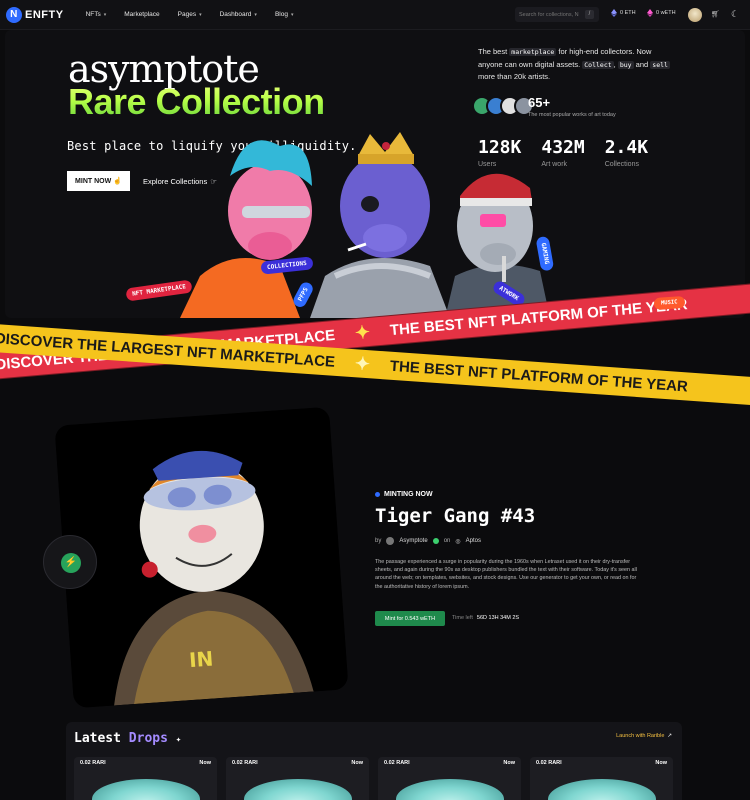  What do you see at coordinates (669, 736) in the screenshot?
I see `arrow-up-right-icon: ↗` at bounding box center [669, 736].